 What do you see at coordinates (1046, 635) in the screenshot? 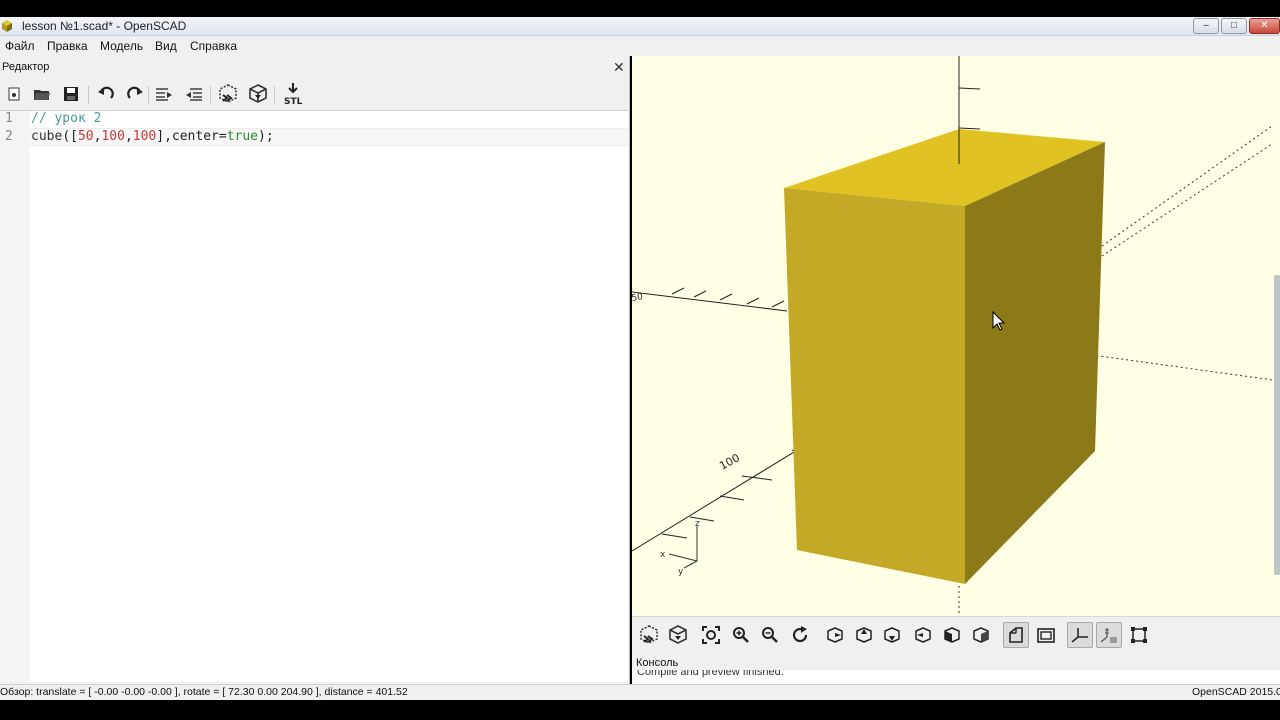
I see `orthogonal-icon` at bounding box center [1046, 635].